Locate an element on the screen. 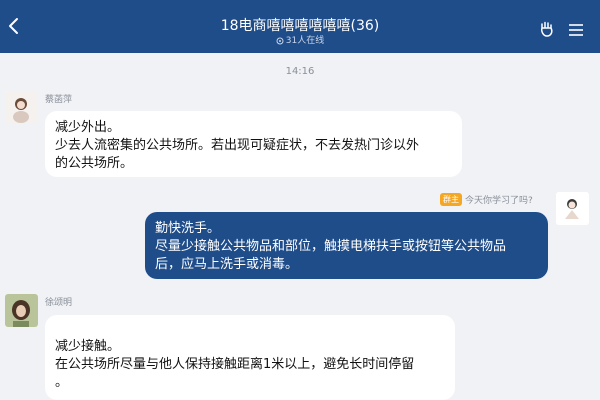  online-indicator-icon is located at coordinates (280, 41).